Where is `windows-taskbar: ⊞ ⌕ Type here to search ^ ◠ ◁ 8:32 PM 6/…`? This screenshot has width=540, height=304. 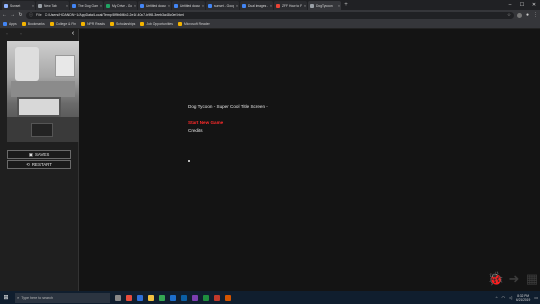 windows-taskbar: ⊞ ⌕ Type here to search ^ ◠ ◁ 8:32 PM 6/… is located at coordinates (270, 297).